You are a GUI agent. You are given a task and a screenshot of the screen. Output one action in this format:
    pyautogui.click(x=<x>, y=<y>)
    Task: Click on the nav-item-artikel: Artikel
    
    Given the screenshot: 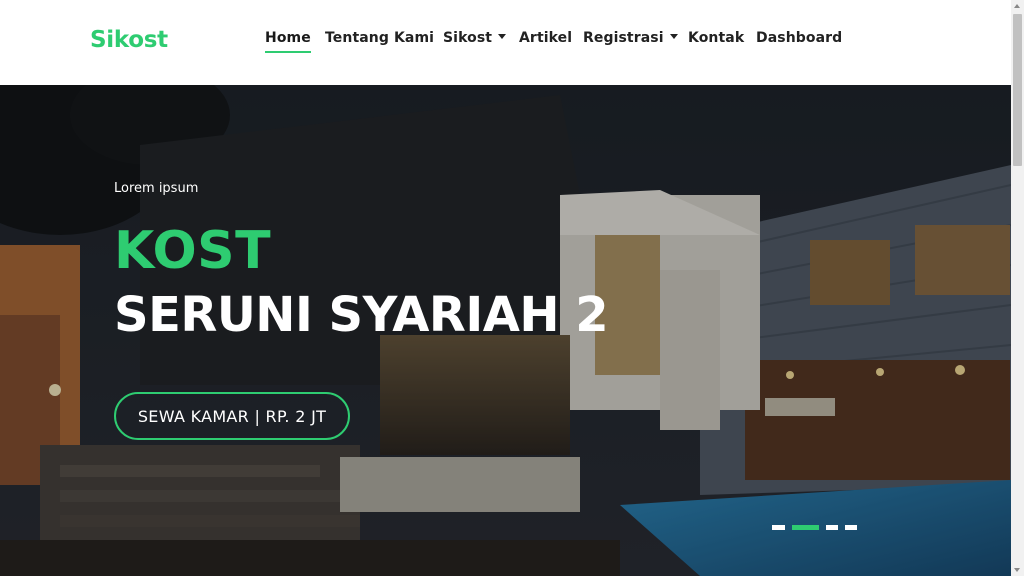 What is the action you would take?
    pyautogui.click(x=545, y=38)
    